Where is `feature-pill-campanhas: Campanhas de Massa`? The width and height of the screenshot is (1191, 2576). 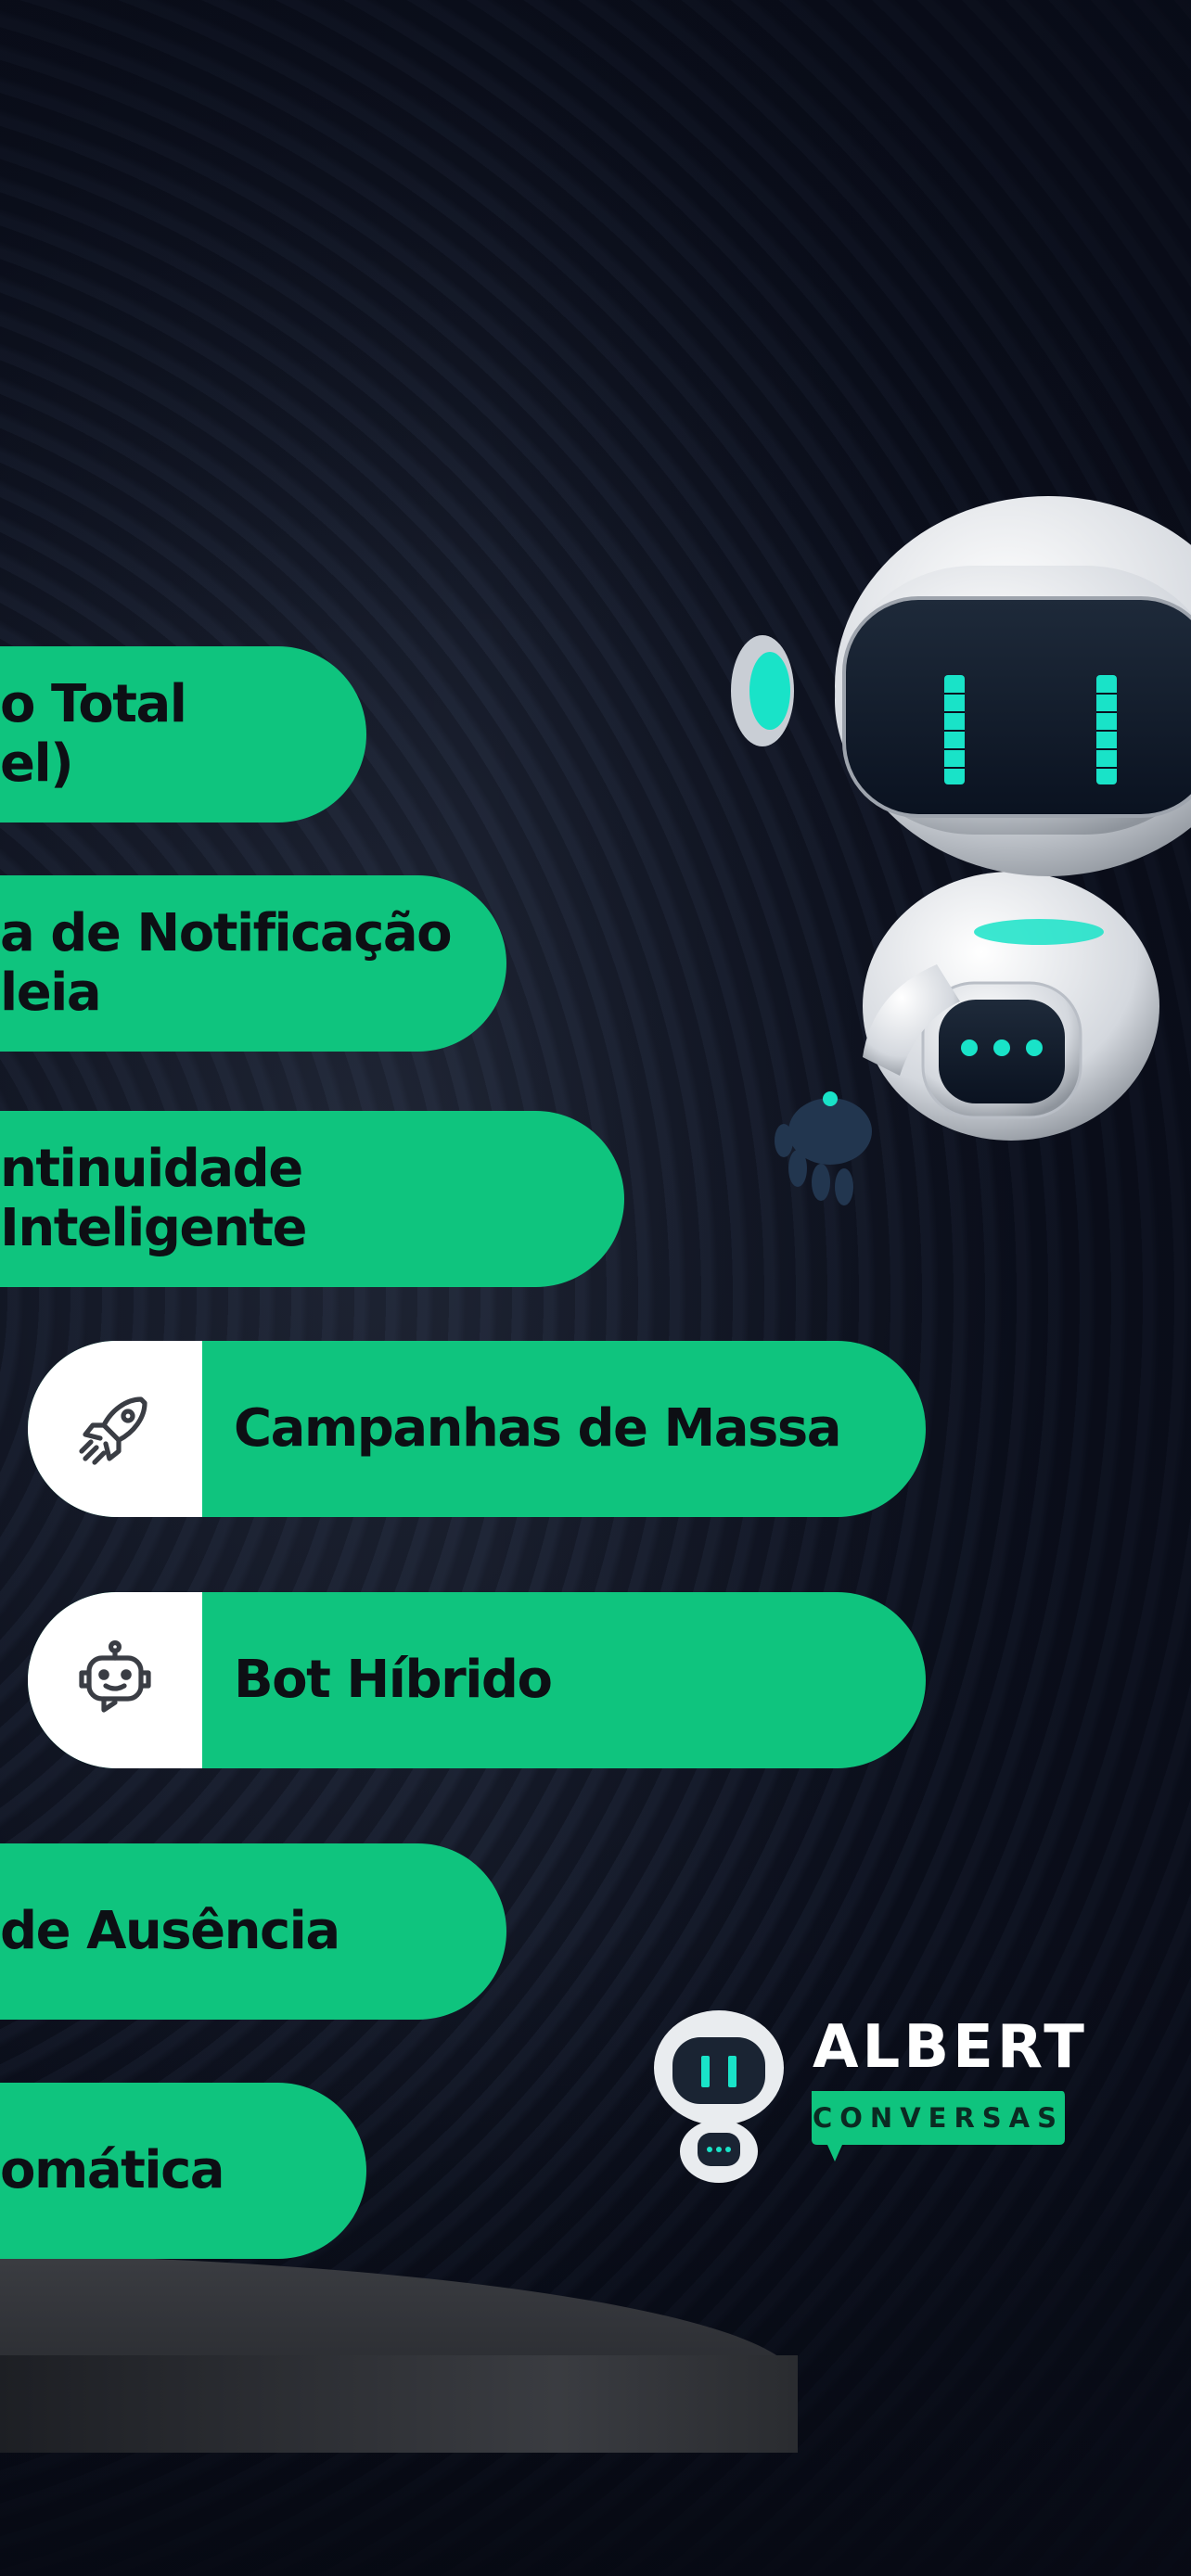 feature-pill-campanhas: Campanhas de Massa is located at coordinates (477, 1429).